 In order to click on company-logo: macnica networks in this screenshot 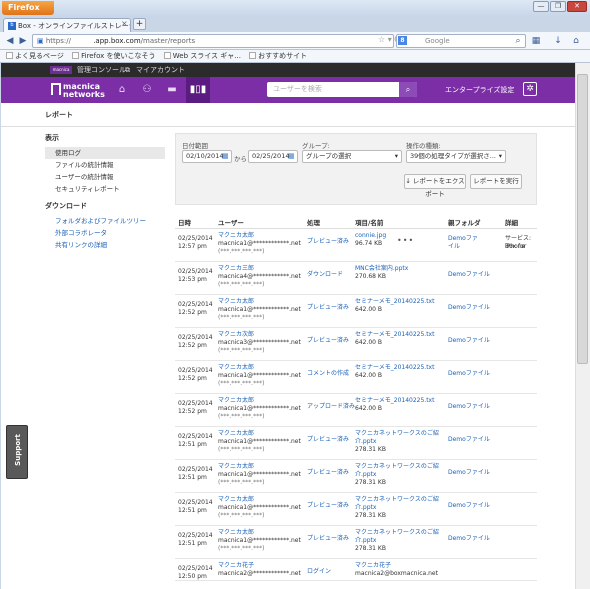, I will do `click(78, 91)`.